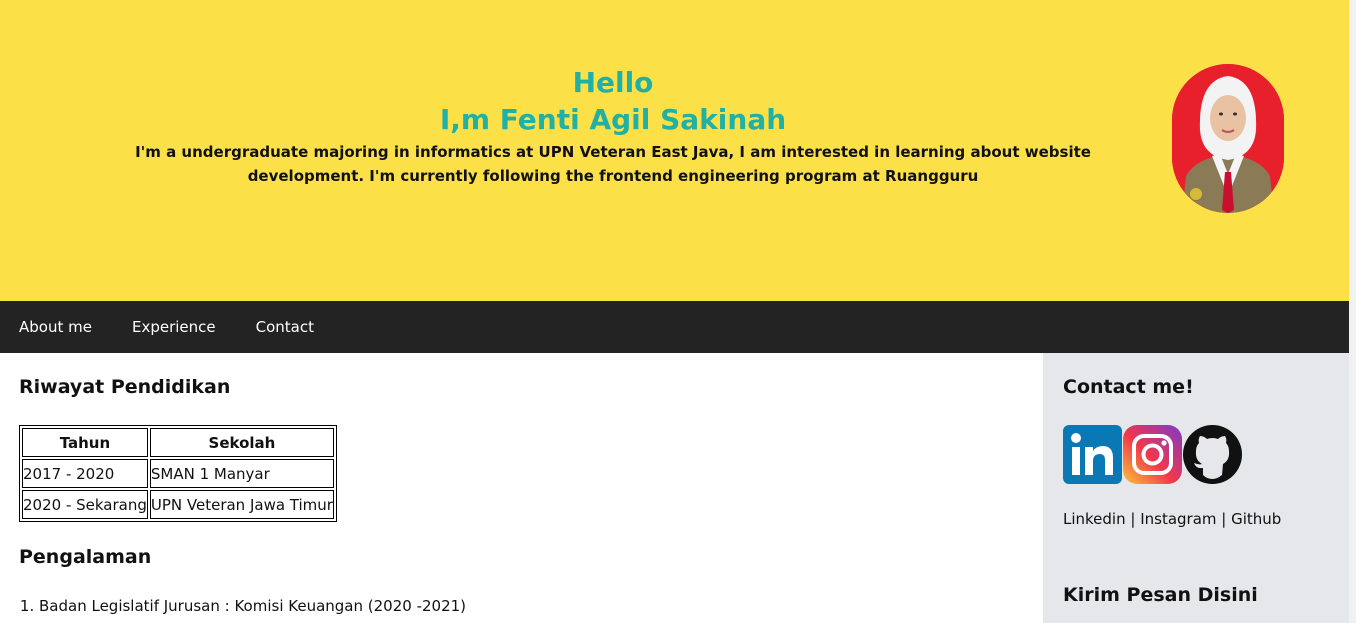 This screenshot has height=623, width=1356. I want to click on social-icons, so click(1152, 454).